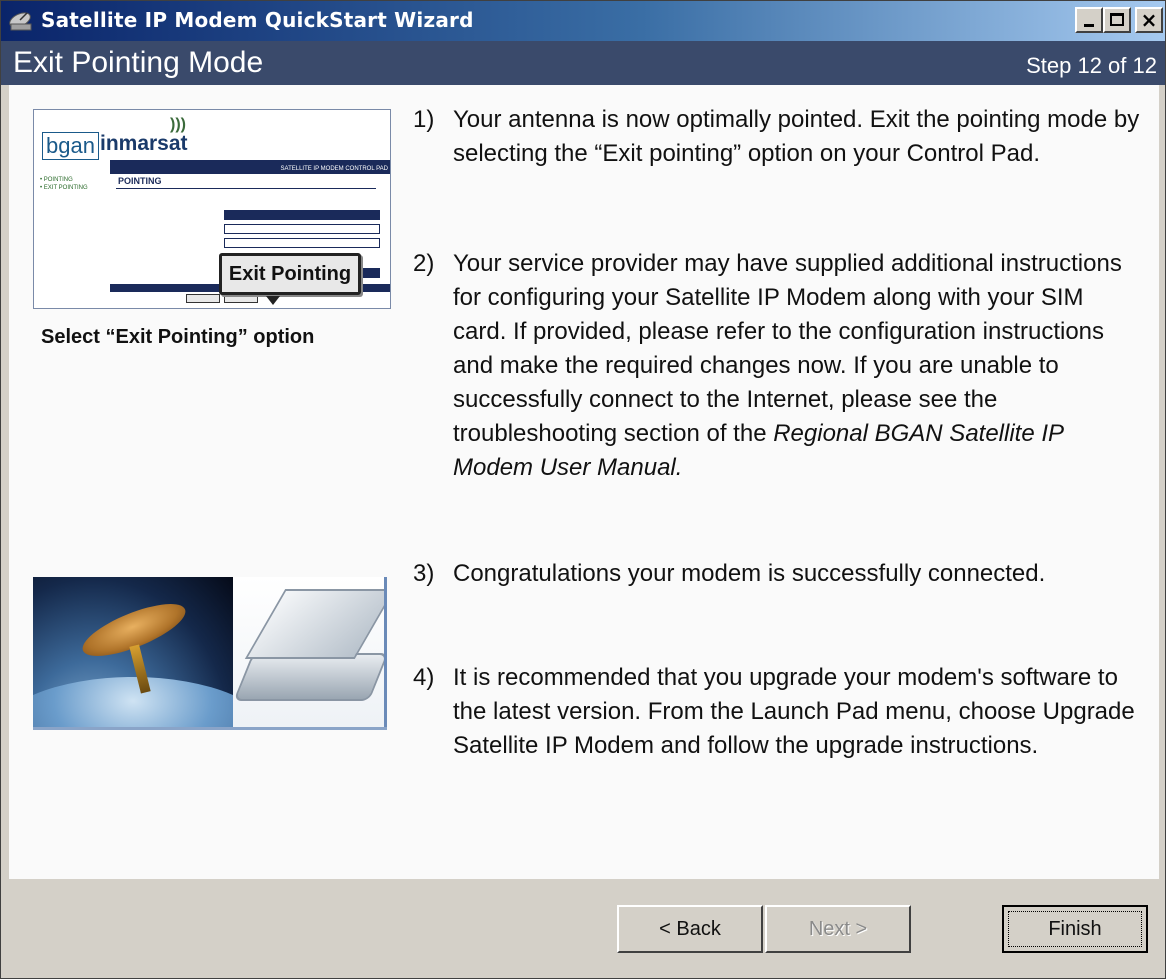 The width and height of the screenshot is (1166, 979). Describe the element at coordinates (20, 21) in the screenshot. I see `satellite-dish-icon` at that location.